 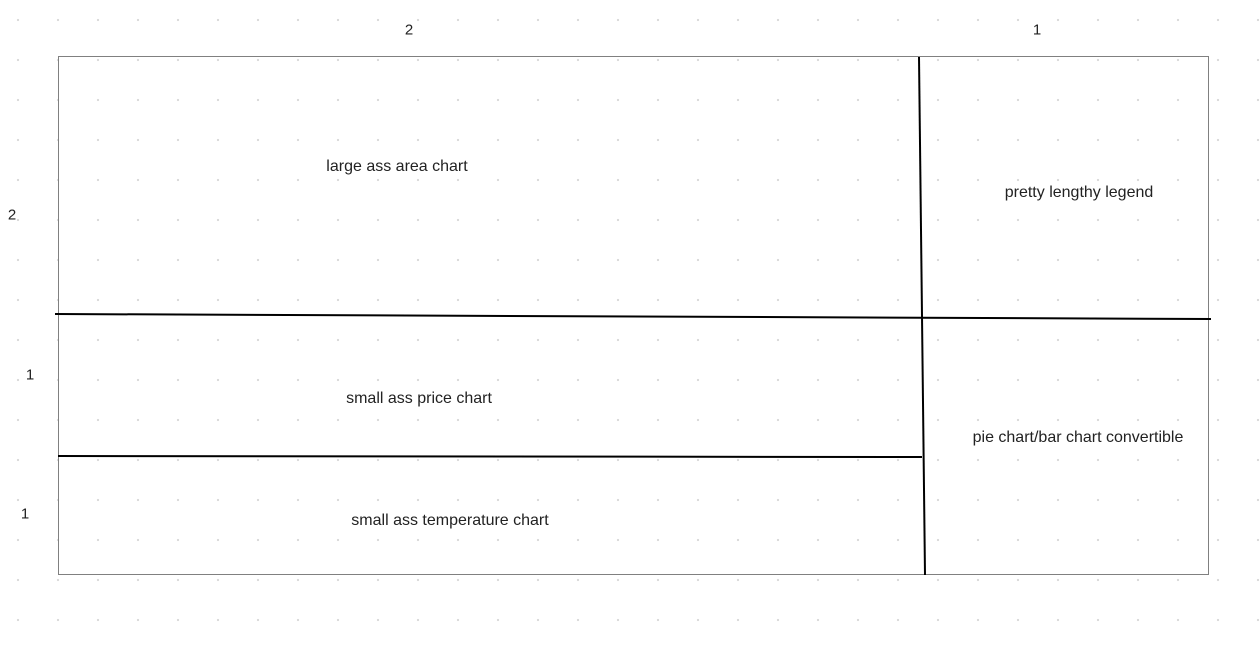 I want to click on price-chart-panel-label: small ass price chart, so click(x=419, y=398).